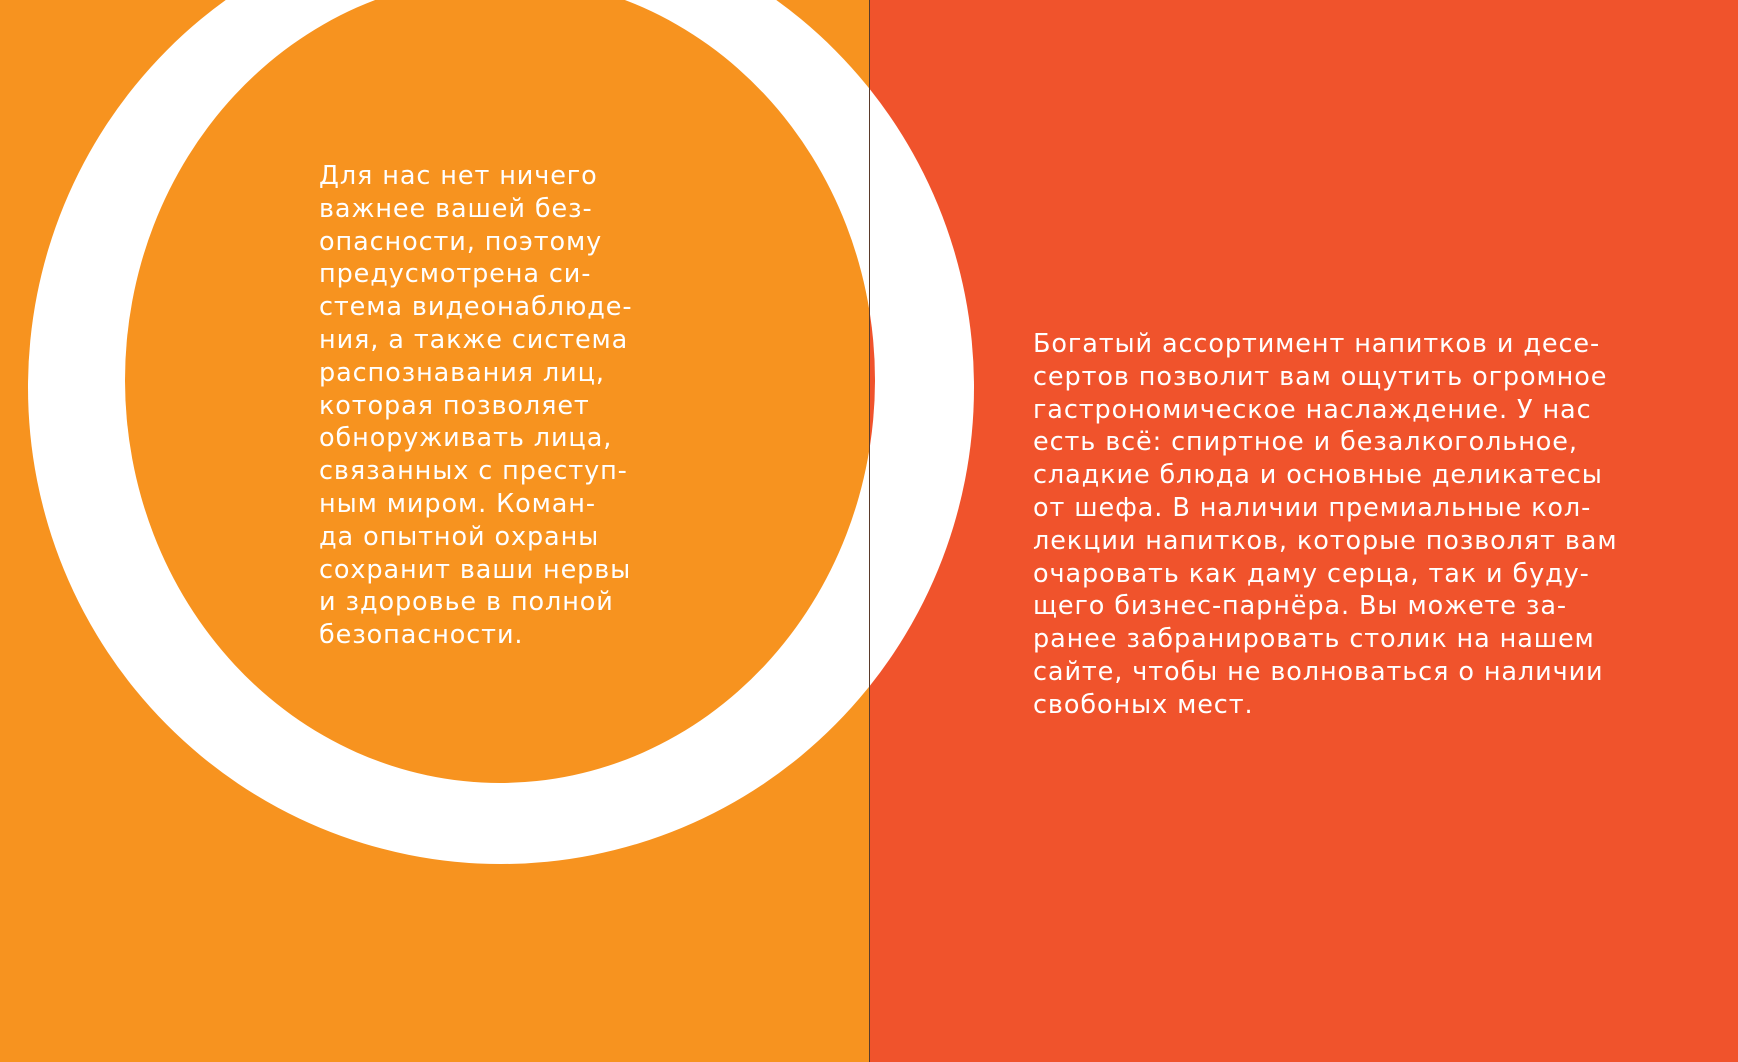  I want to click on page-divider, so click(869, 531).